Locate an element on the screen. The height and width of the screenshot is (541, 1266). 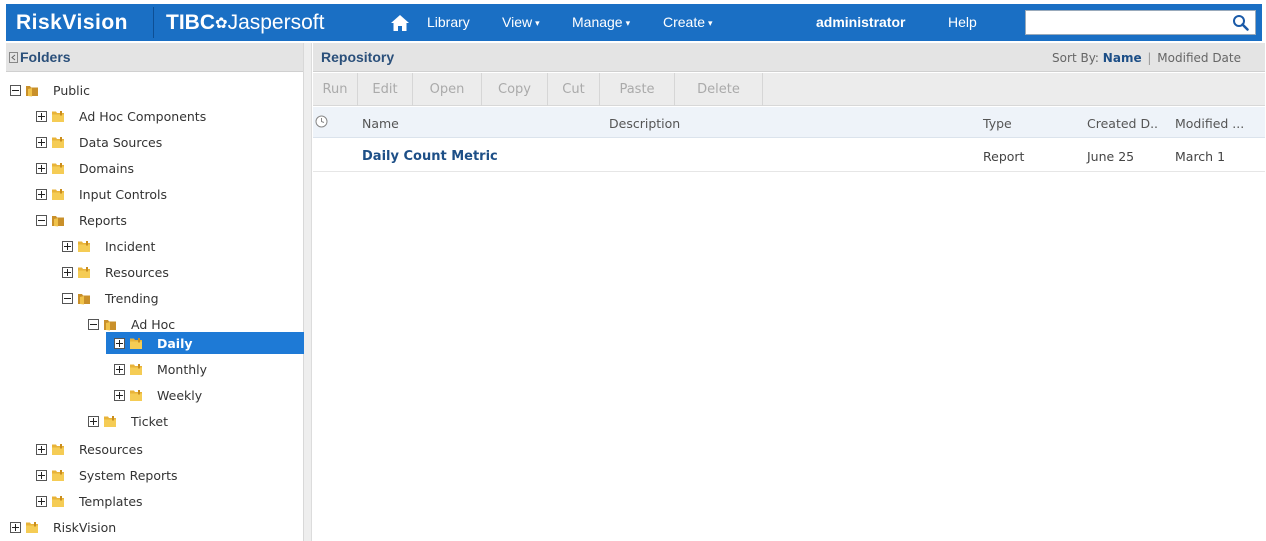
riskvision-logo-text: RiskVision is located at coordinates (72, 22).